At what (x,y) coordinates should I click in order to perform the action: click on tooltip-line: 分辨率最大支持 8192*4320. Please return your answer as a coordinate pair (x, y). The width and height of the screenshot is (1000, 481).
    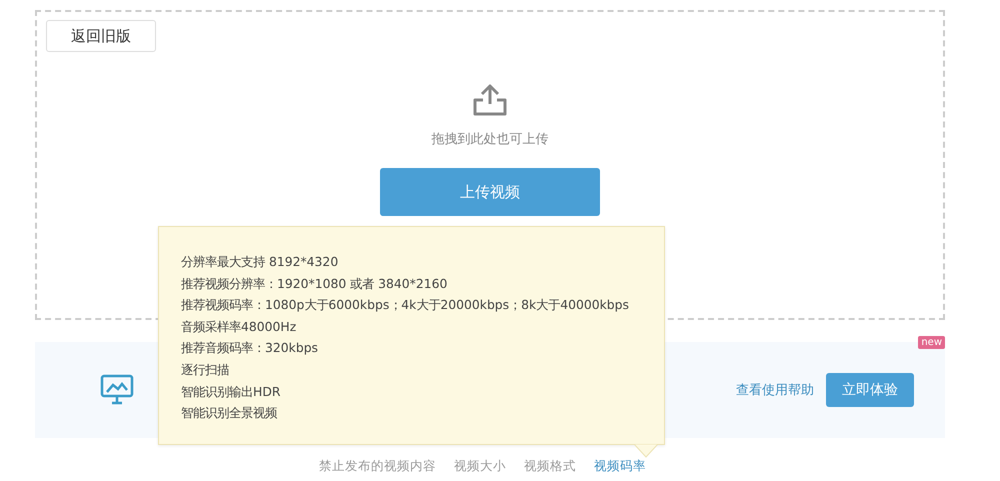
    Looking at the image, I should click on (260, 262).